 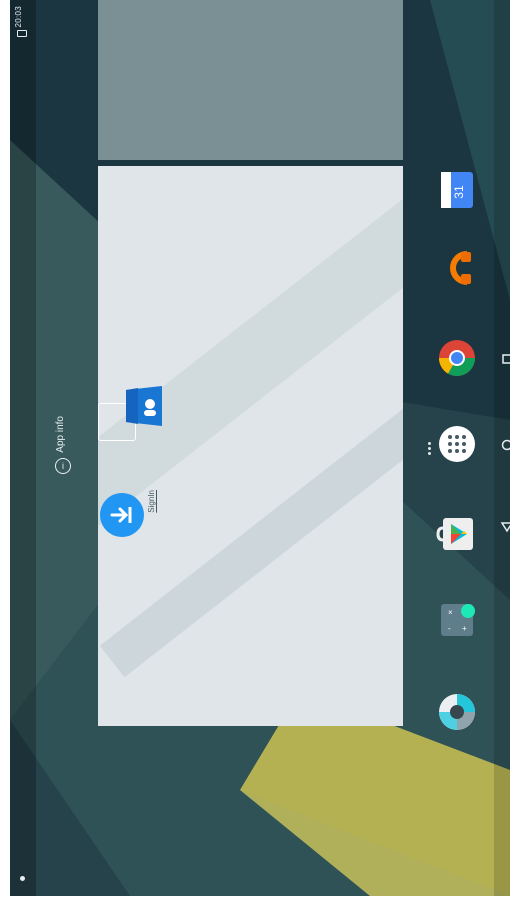 I want to click on arrow-into-icon, so click(x=121, y=515).